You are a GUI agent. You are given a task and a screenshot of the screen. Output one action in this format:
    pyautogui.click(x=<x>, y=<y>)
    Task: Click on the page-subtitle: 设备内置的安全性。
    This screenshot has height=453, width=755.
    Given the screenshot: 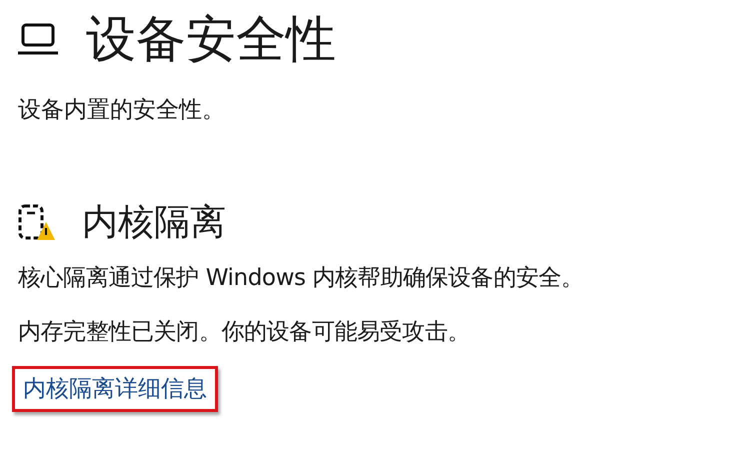 What is the action you would take?
    pyautogui.click(x=122, y=110)
    